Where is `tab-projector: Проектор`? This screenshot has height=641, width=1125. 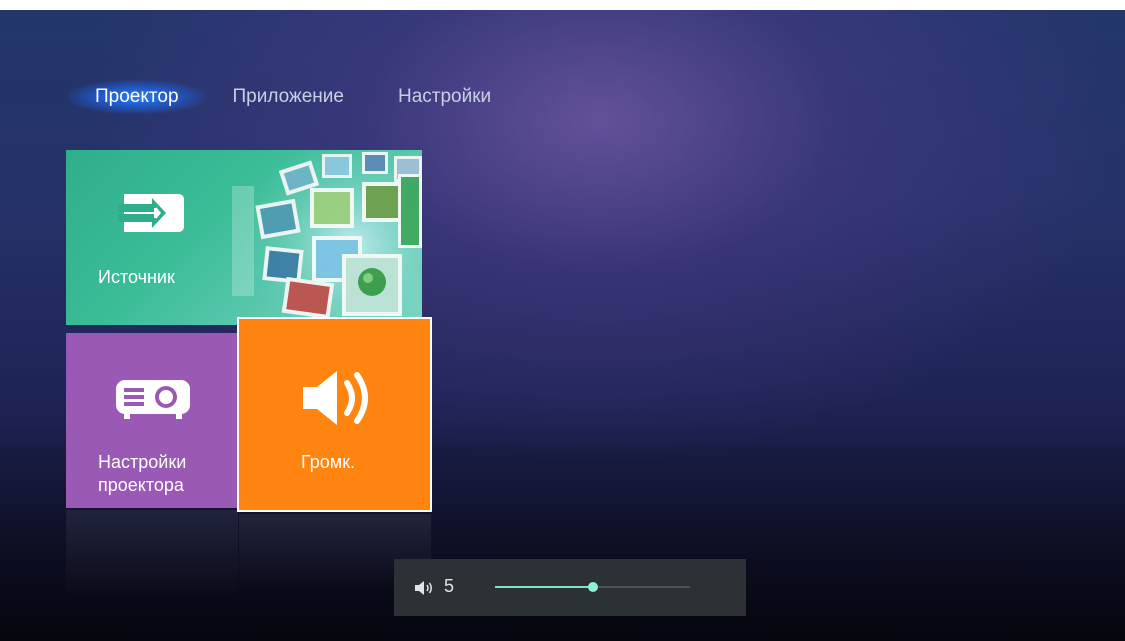
tab-projector: Проектор is located at coordinates (137, 97).